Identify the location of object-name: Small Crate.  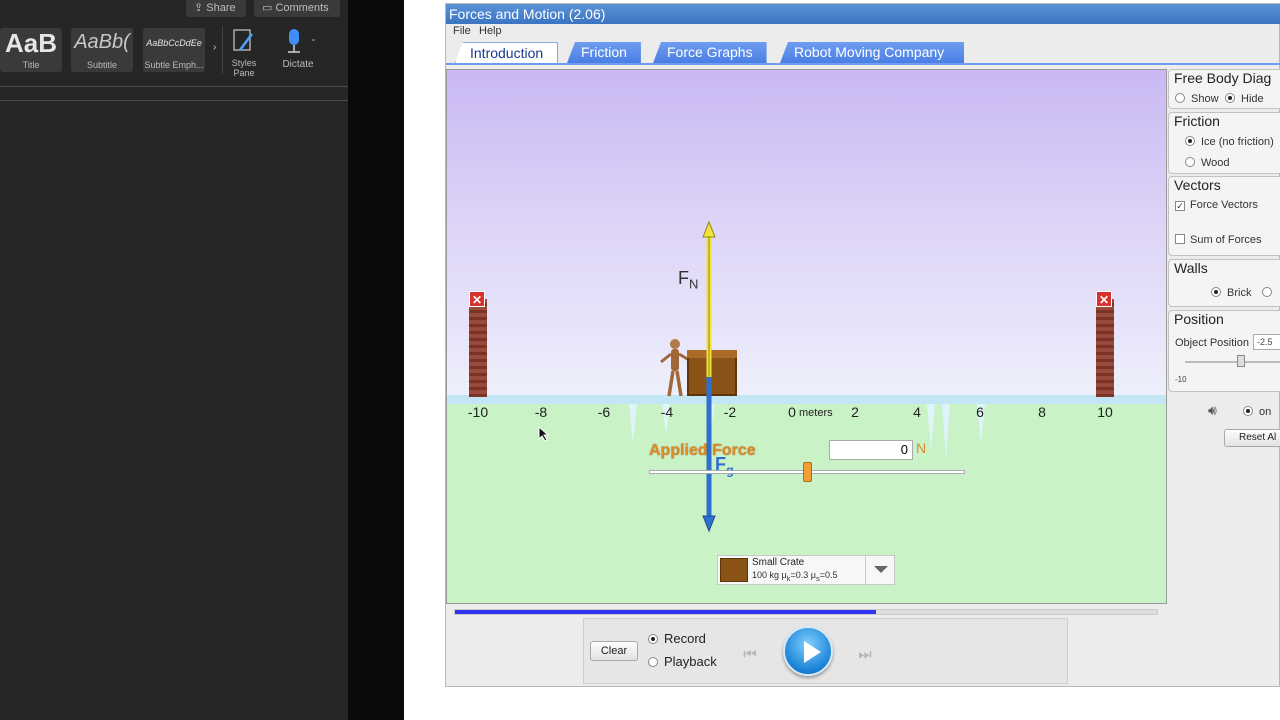
(778, 562).